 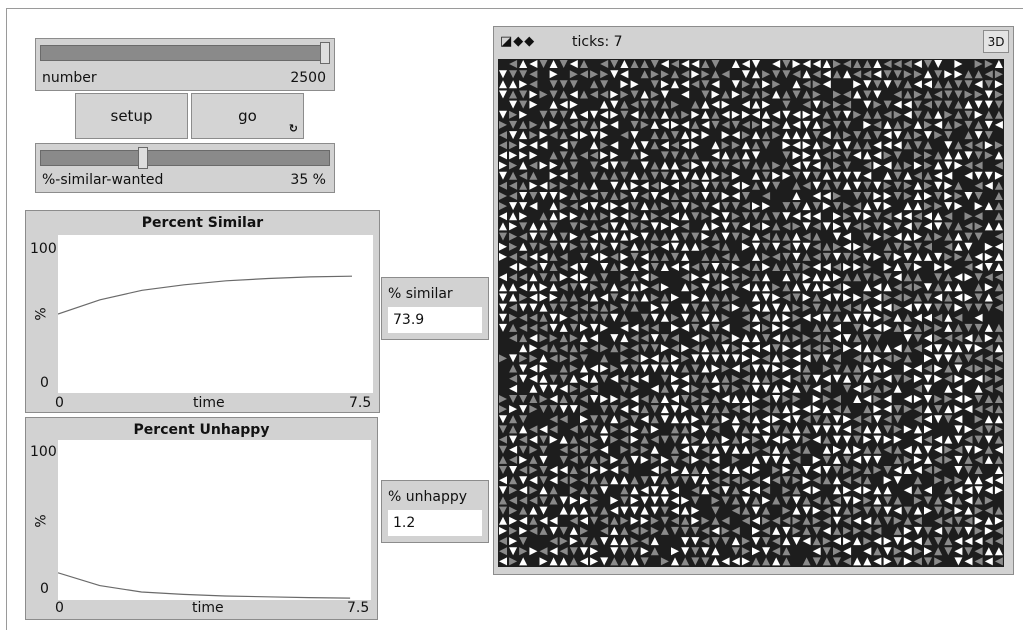 I want to click on number-slider: number 2500, so click(x=185, y=64).